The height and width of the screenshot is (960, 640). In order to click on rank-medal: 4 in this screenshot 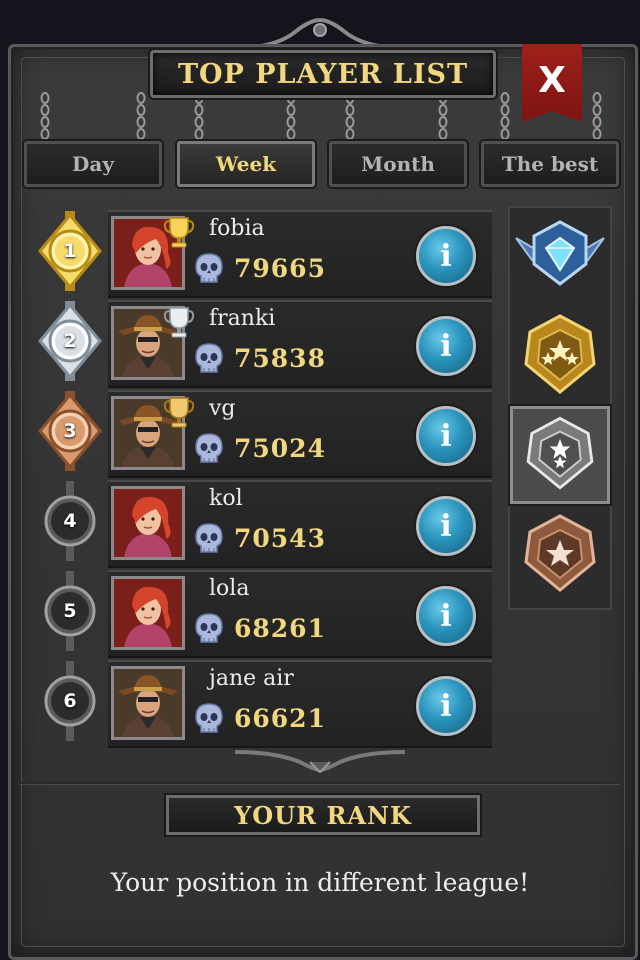, I will do `click(70, 521)`.